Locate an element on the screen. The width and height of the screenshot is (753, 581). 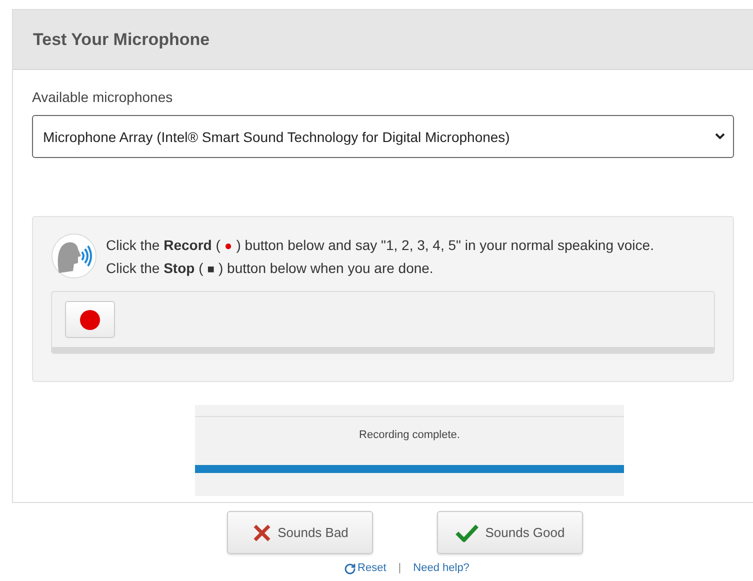
speaking-head-icon is located at coordinates (74, 256).